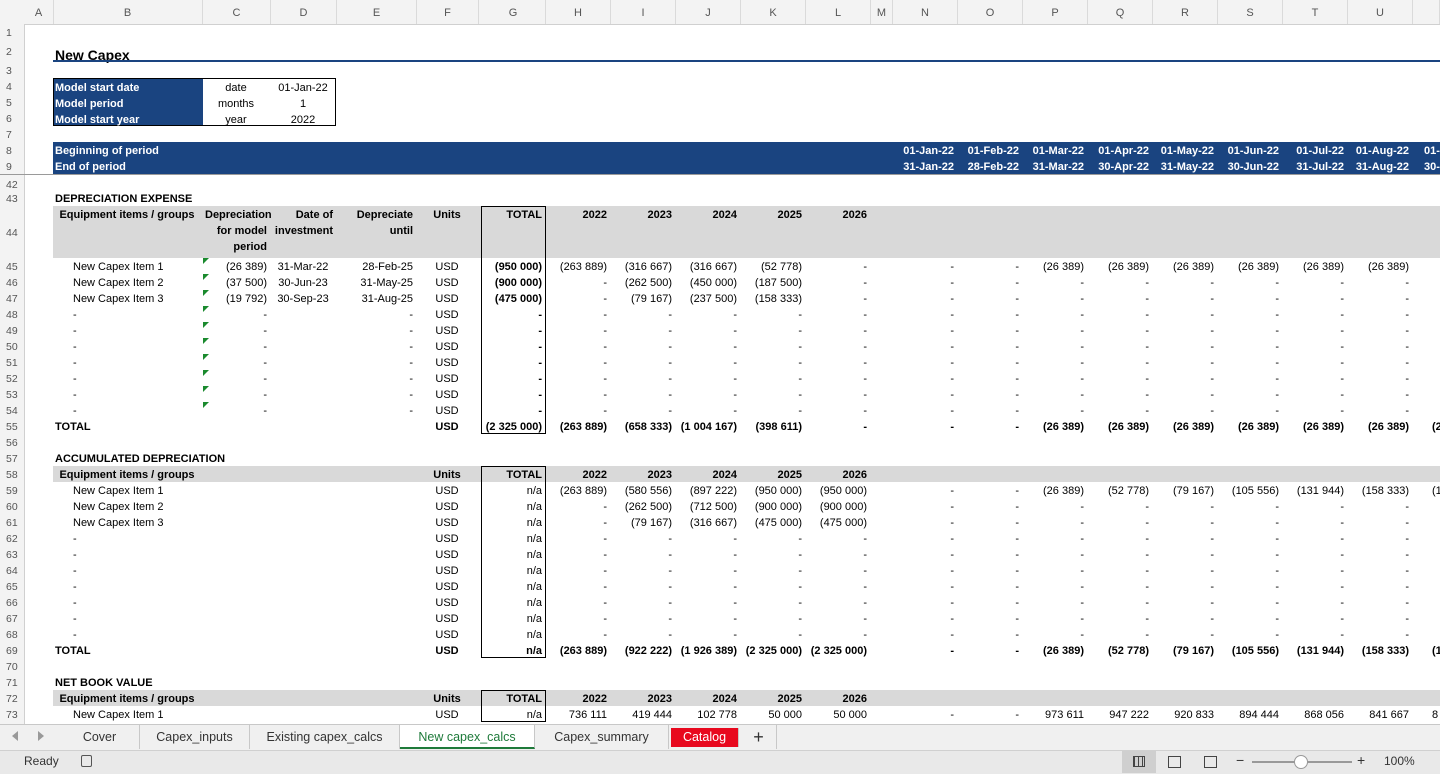  Describe the element at coordinates (1249, 491) in the screenshot. I see `row-month-value: (105 556)` at that location.